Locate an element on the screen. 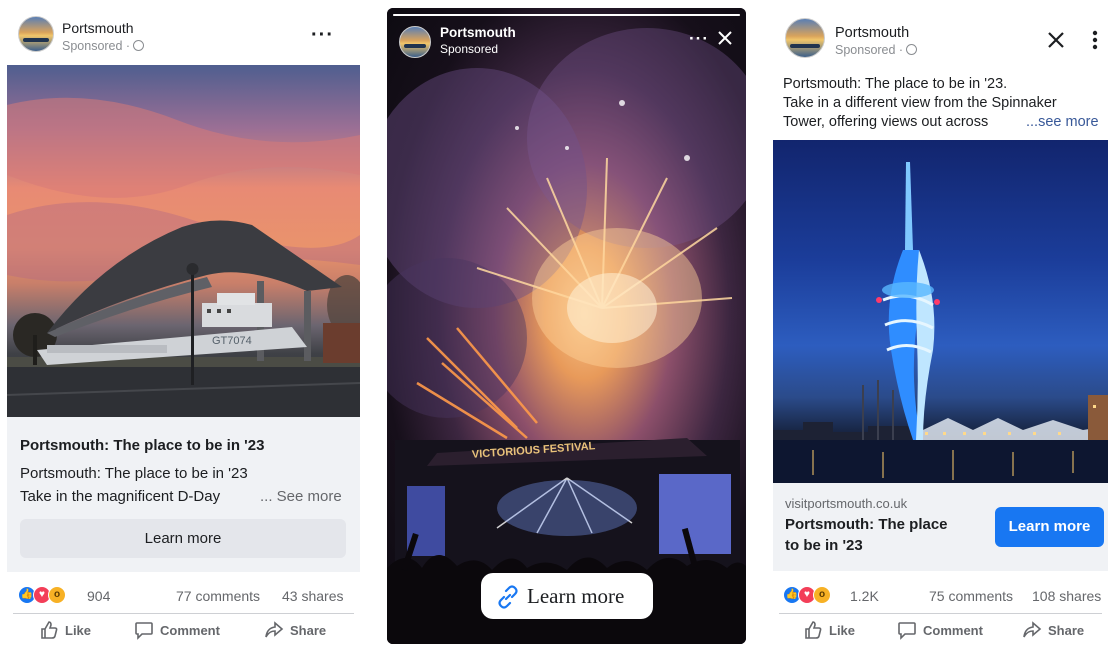 The image size is (1108, 646). link-domain: visitportsmouth.co.uk is located at coordinates (846, 503).